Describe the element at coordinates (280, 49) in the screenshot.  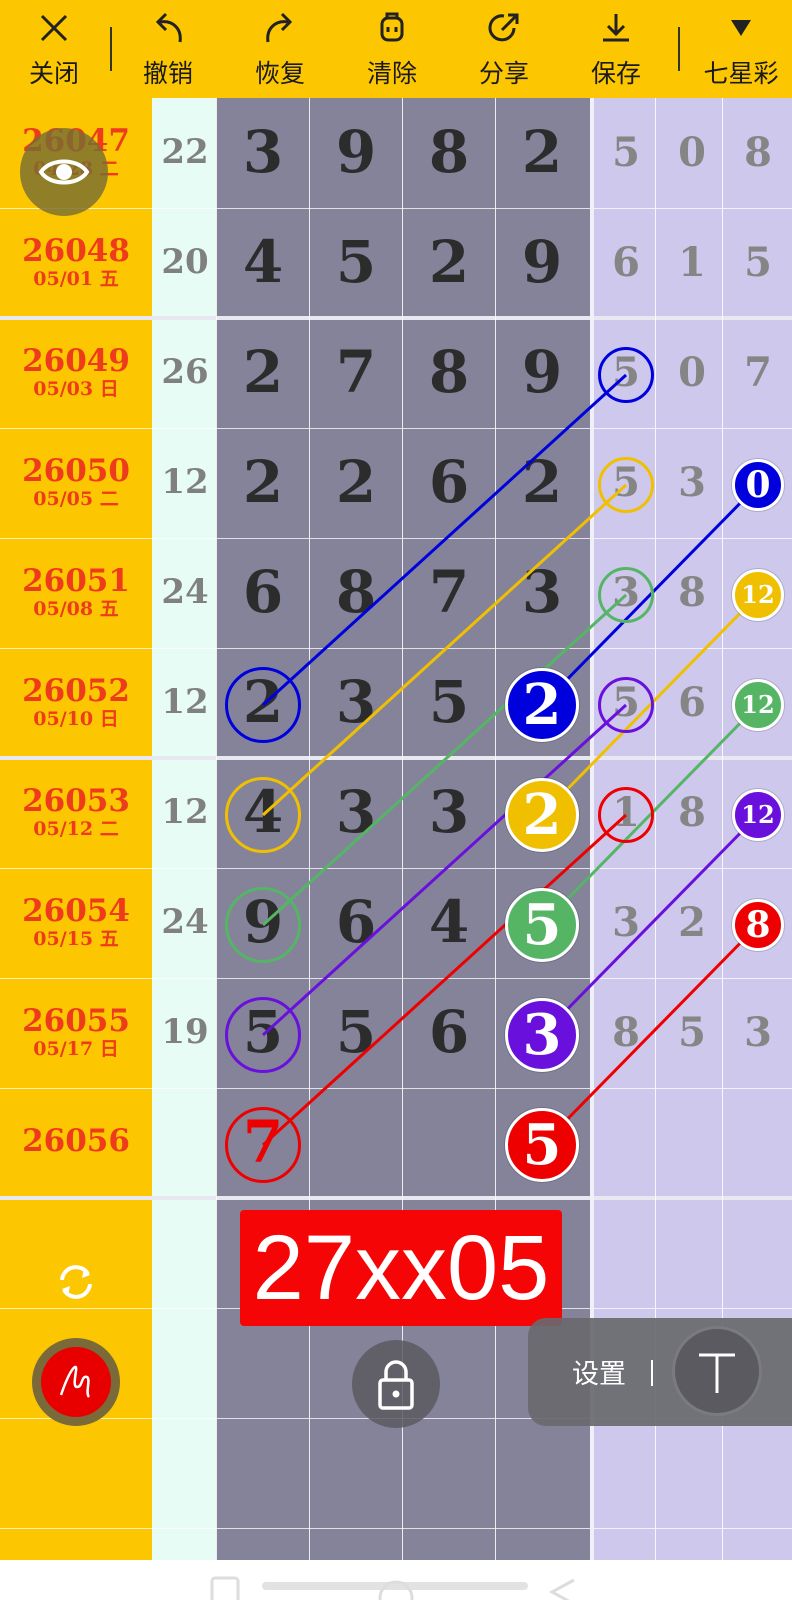
I see `redo-button: 恢复` at that location.